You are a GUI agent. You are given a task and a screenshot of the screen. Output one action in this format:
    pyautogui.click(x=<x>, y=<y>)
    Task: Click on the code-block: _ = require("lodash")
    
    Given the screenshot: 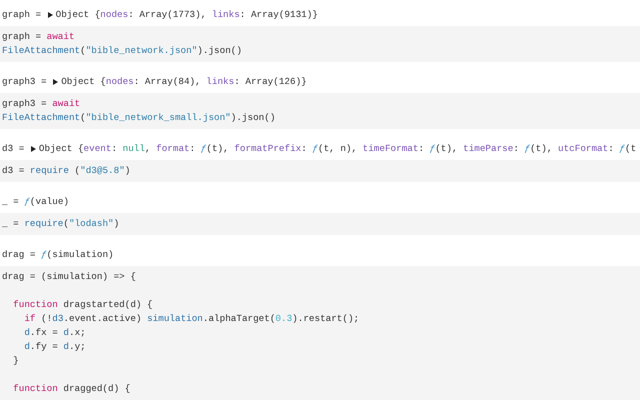 What is the action you would take?
    pyautogui.click(x=320, y=224)
    